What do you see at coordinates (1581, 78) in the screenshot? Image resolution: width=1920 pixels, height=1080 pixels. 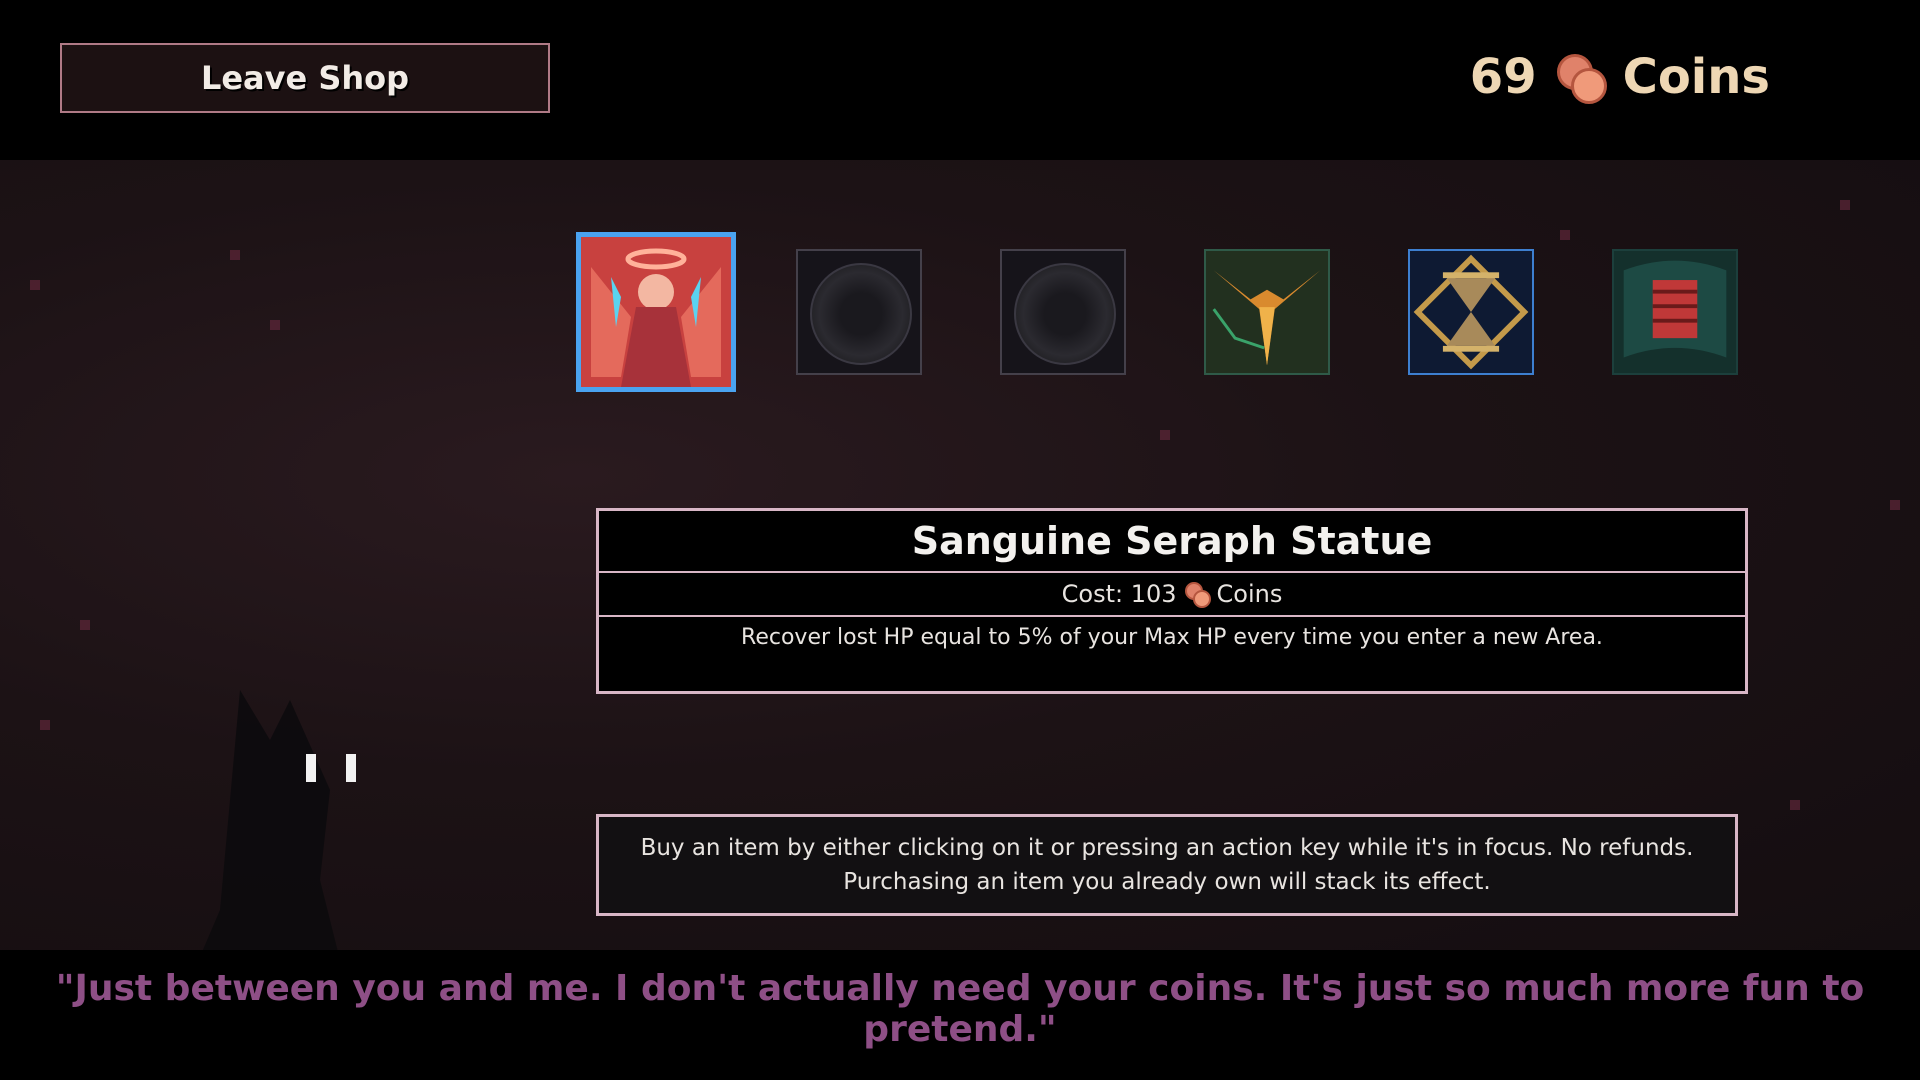 I see `coin-stack-icon` at bounding box center [1581, 78].